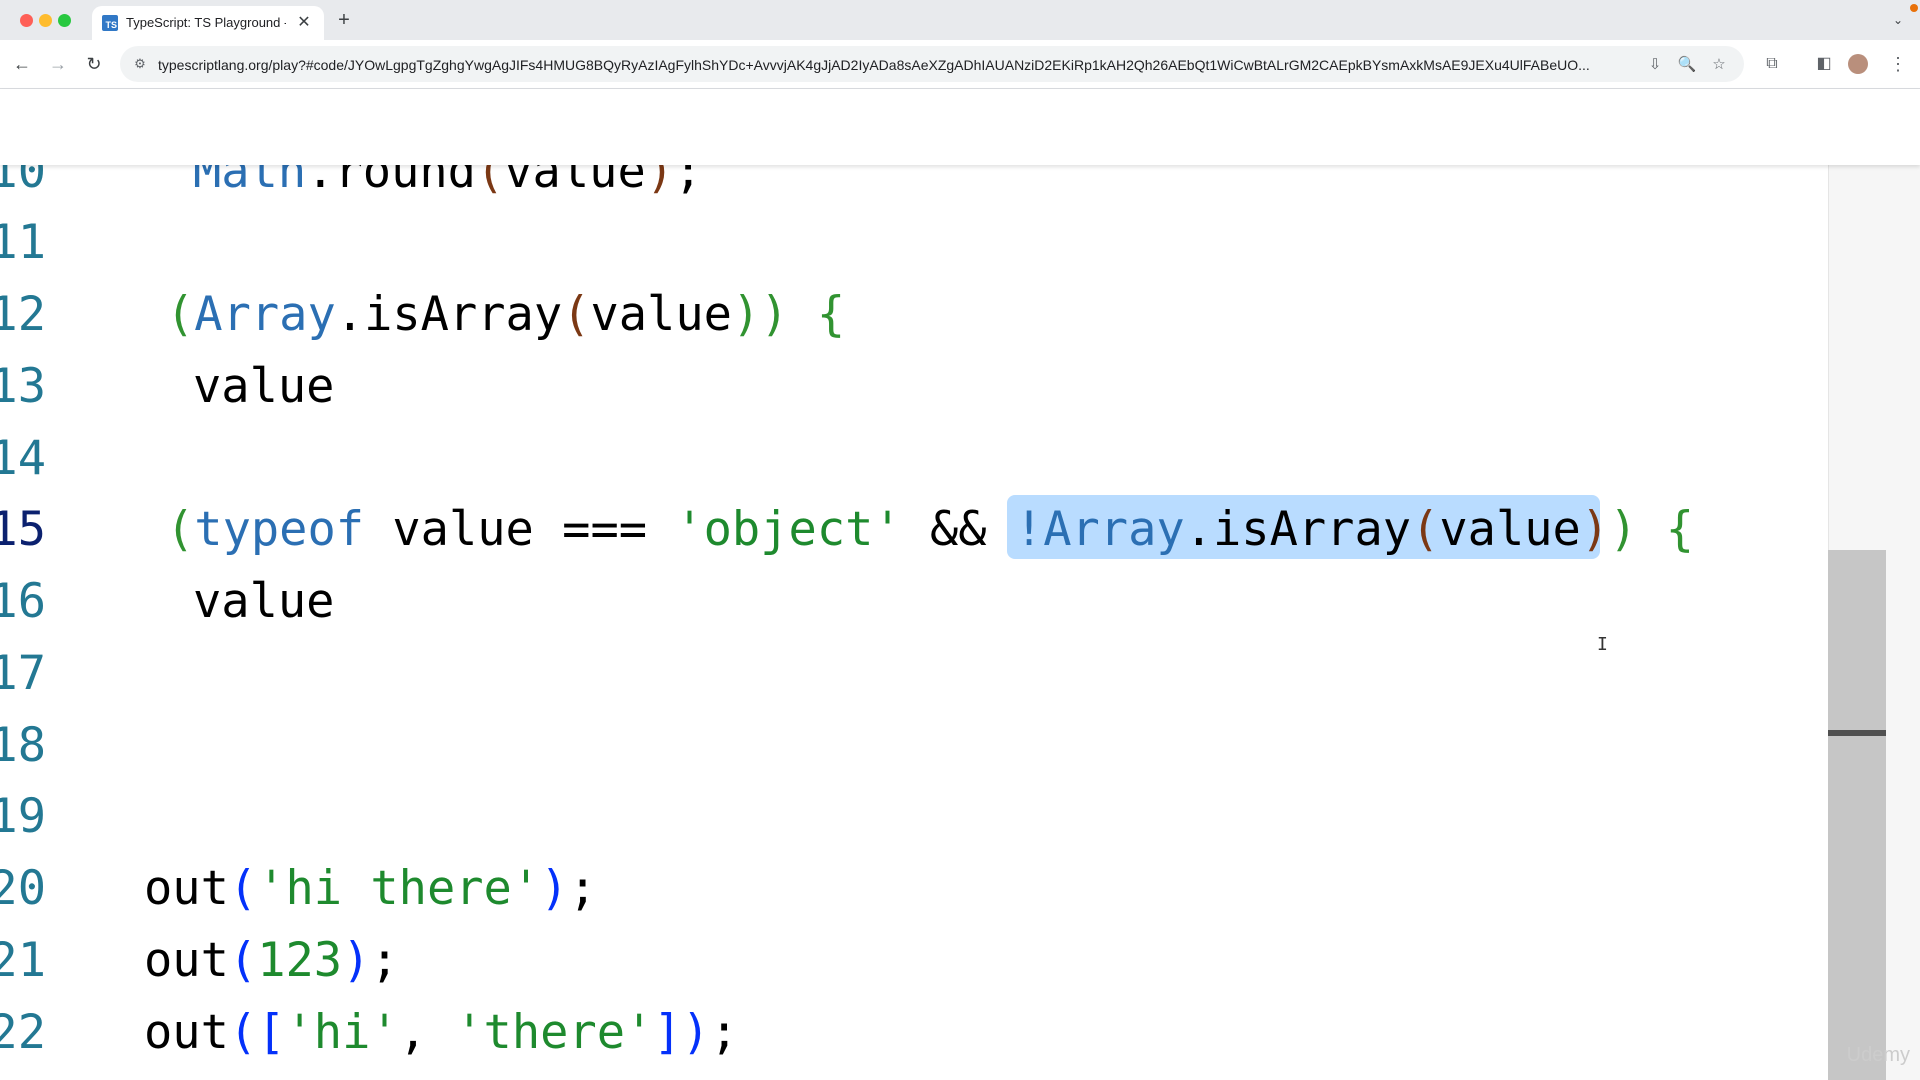  What do you see at coordinates (58, 64) in the screenshot?
I see `forward-arrow-icon: →` at bounding box center [58, 64].